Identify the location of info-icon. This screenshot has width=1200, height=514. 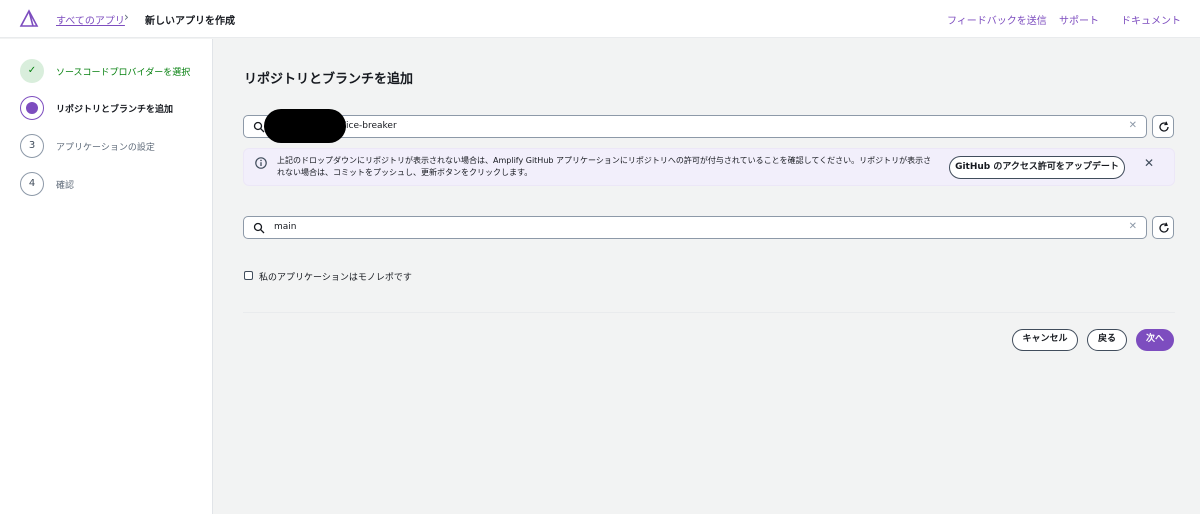
(261, 163).